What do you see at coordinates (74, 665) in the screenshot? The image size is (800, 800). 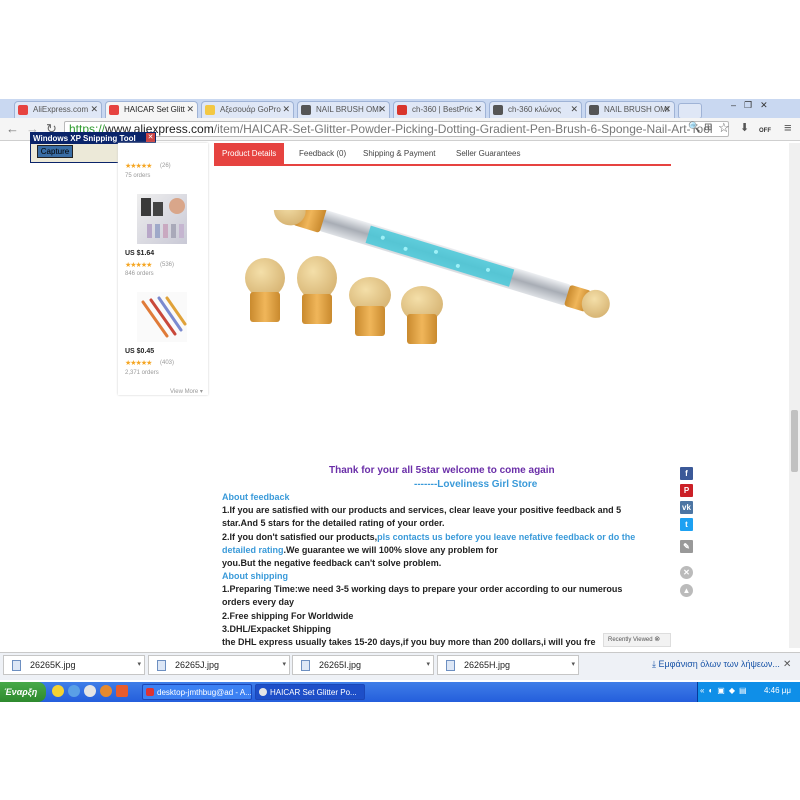 I see `download-item: 26265K.jpg ▾` at bounding box center [74, 665].